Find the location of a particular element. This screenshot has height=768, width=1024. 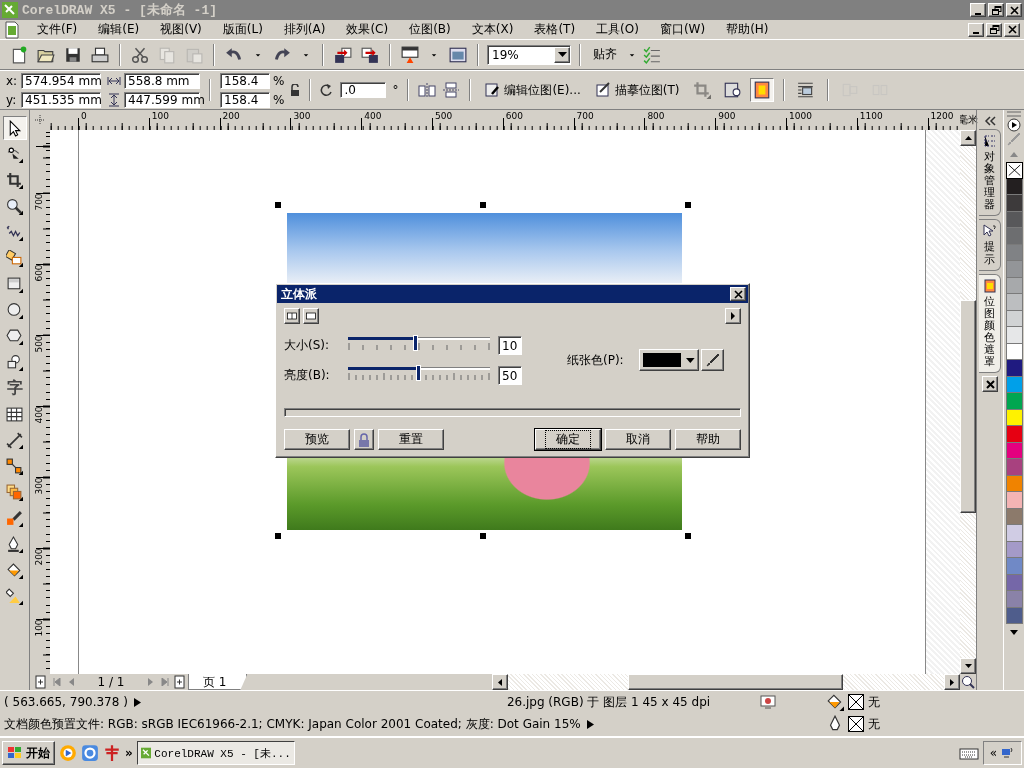

x-position-field: 574.954 mm is located at coordinates (61, 80).